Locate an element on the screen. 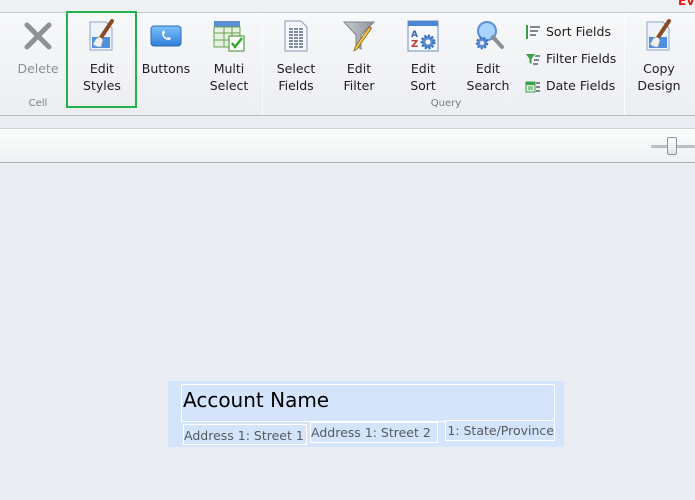 The width and height of the screenshot is (695, 500). funnel-pencil-icon is located at coordinates (359, 36).